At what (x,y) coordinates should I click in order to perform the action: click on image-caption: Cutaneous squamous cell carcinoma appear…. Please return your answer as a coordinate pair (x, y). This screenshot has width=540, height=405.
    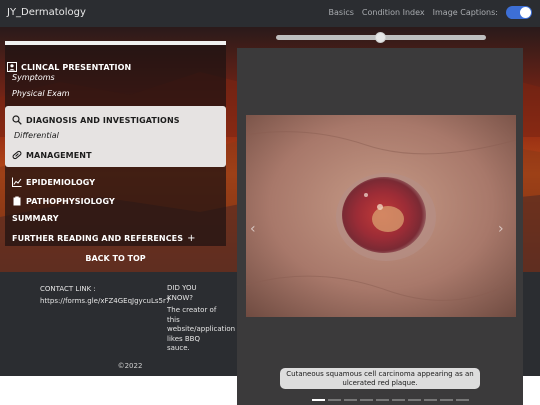
    Looking at the image, I should click on (380, 378).